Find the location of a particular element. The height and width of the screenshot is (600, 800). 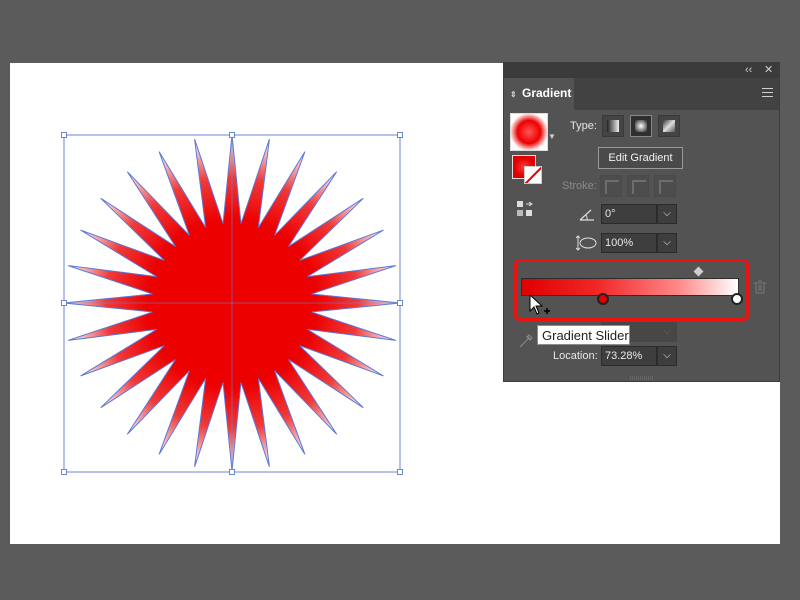

radial-gradient-icon is located at coordinates (641, 126).